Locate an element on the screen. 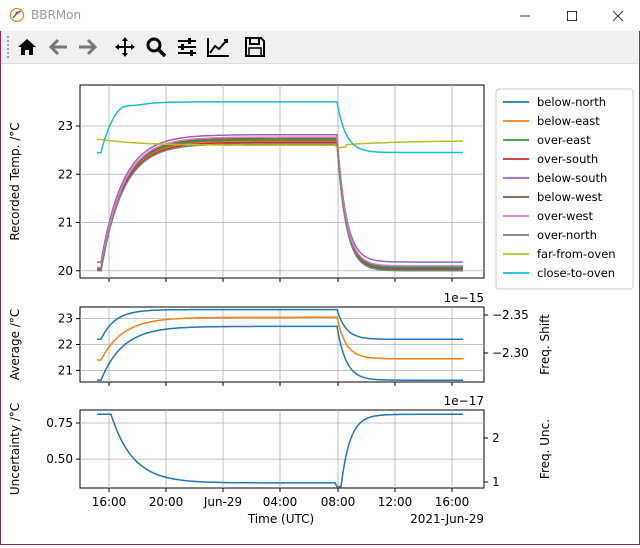  app-icon is located at coordinates (17, 15).